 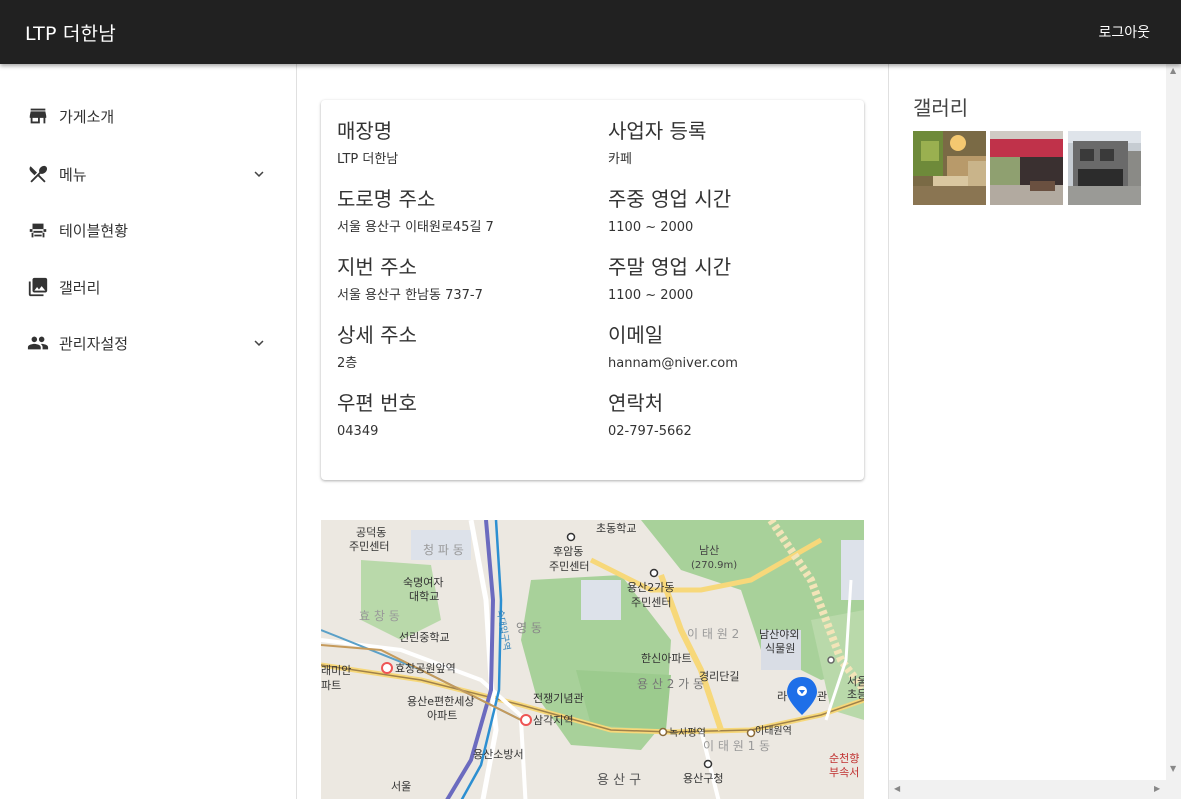 I want to click on email-field: 이메일 hannam@niver.com, so click(x=738, y=347).